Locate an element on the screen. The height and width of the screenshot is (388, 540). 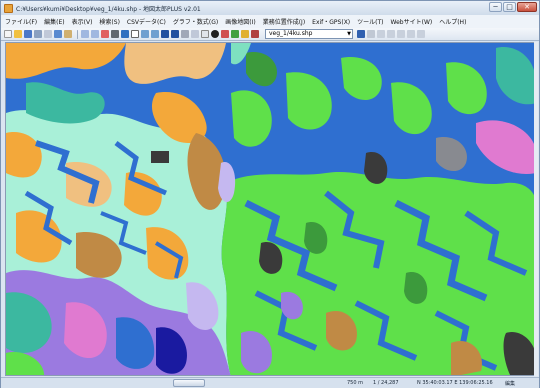
delete-icon is located at coordinates (411, 34).